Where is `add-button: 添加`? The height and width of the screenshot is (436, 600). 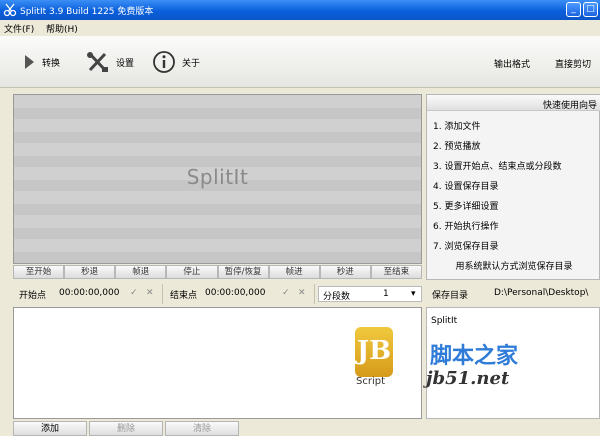 add-button: 添加 is located at coordinates (50, 428).